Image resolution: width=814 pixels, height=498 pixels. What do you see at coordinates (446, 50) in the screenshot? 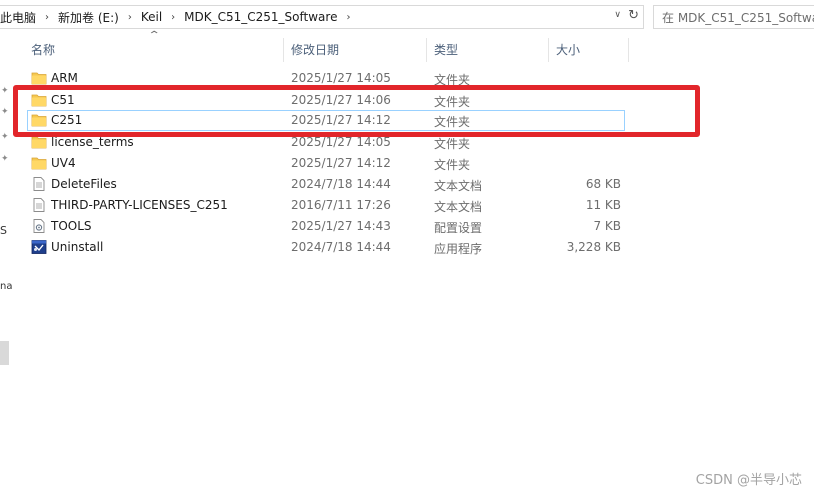
I see `column-header-type: 类型` at bounding box center [446, 50].